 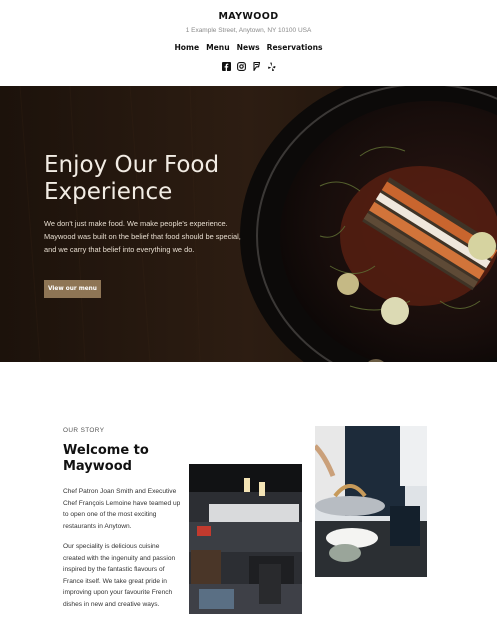 What do you see at coordinates (245, 539) in the screenshot?
I see `dining-room-photo` at bounding box center [245, 539].